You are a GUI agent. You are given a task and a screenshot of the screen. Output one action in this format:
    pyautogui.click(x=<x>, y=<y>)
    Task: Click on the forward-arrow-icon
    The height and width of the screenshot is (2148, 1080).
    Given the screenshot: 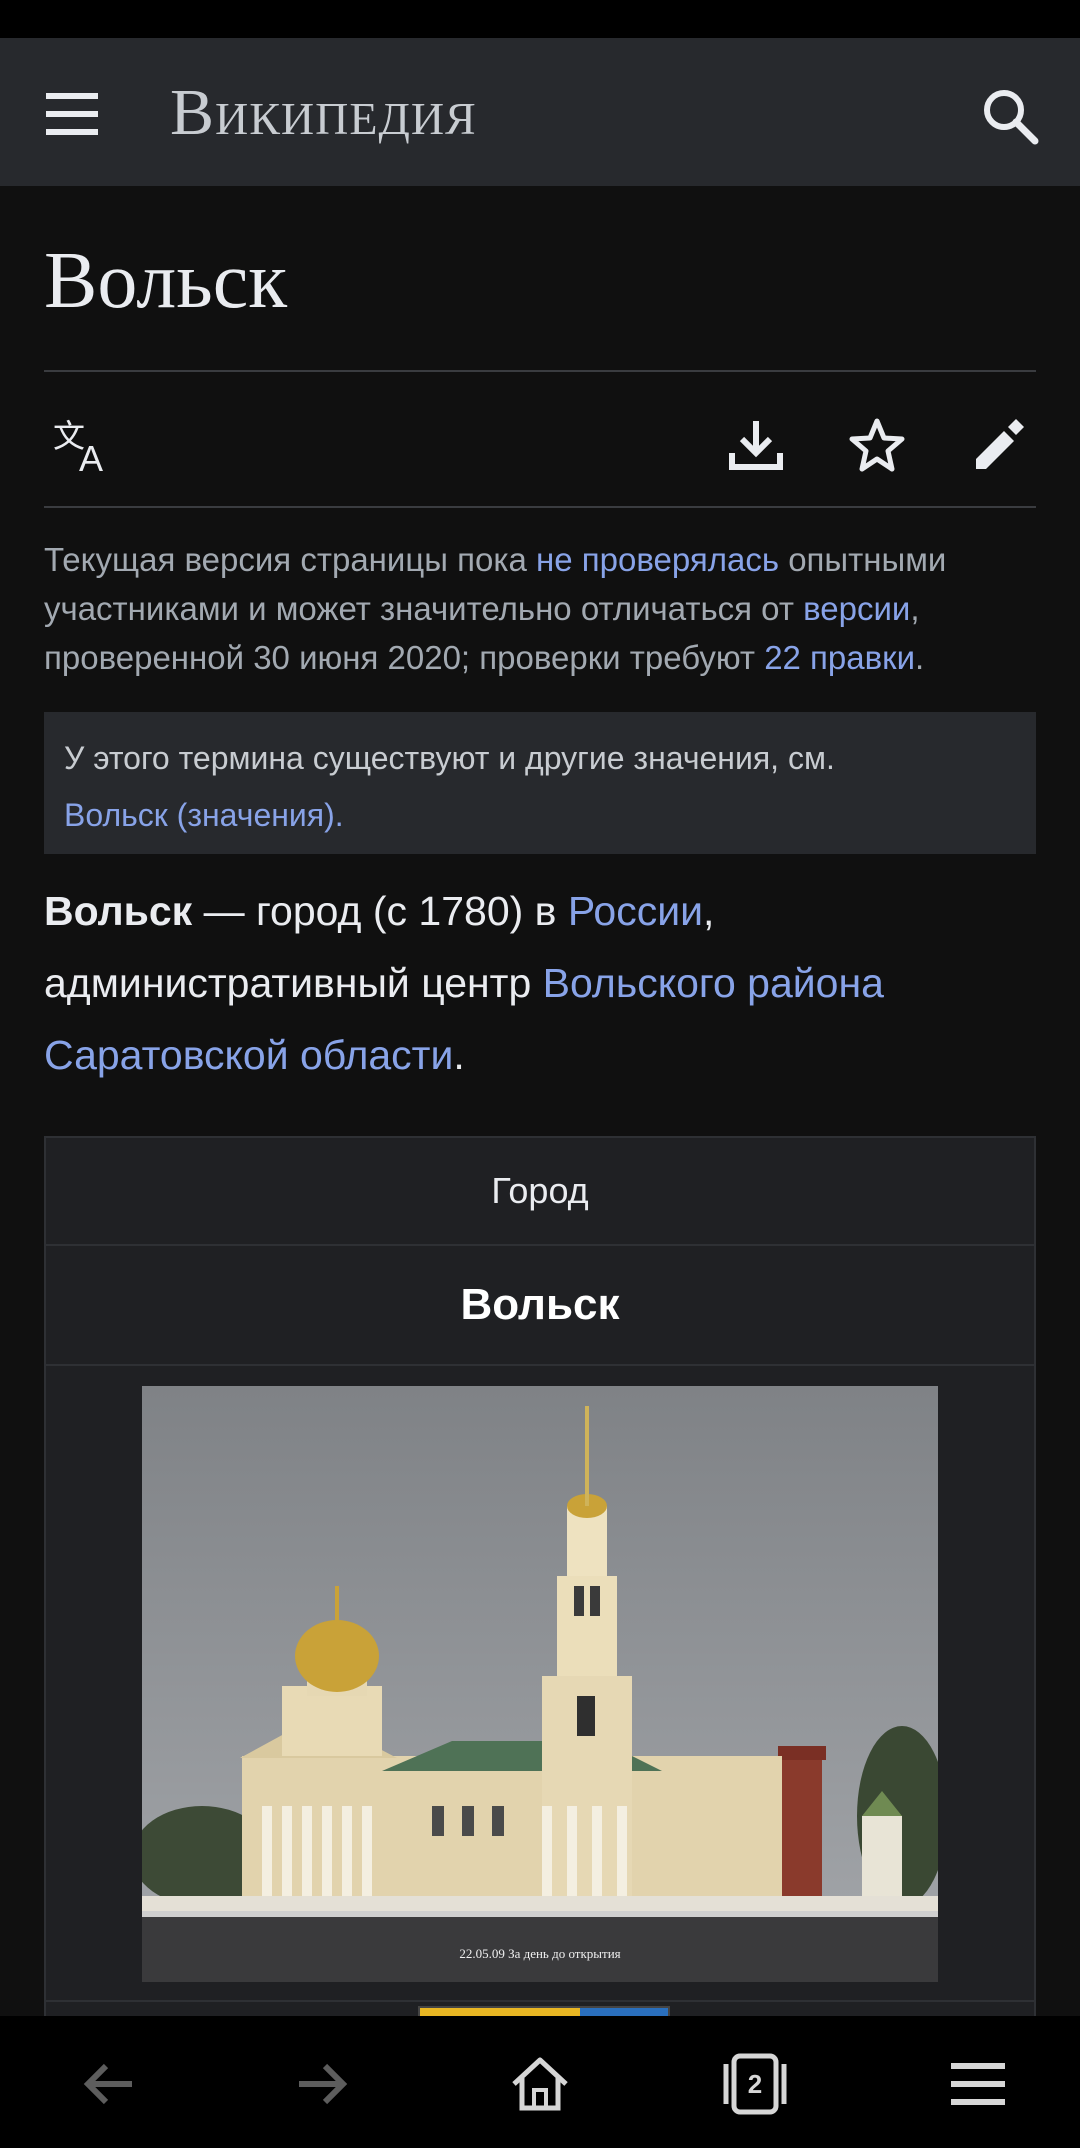 What is the action you would take?
    pyautogui.click(x=323, y=2084)
    